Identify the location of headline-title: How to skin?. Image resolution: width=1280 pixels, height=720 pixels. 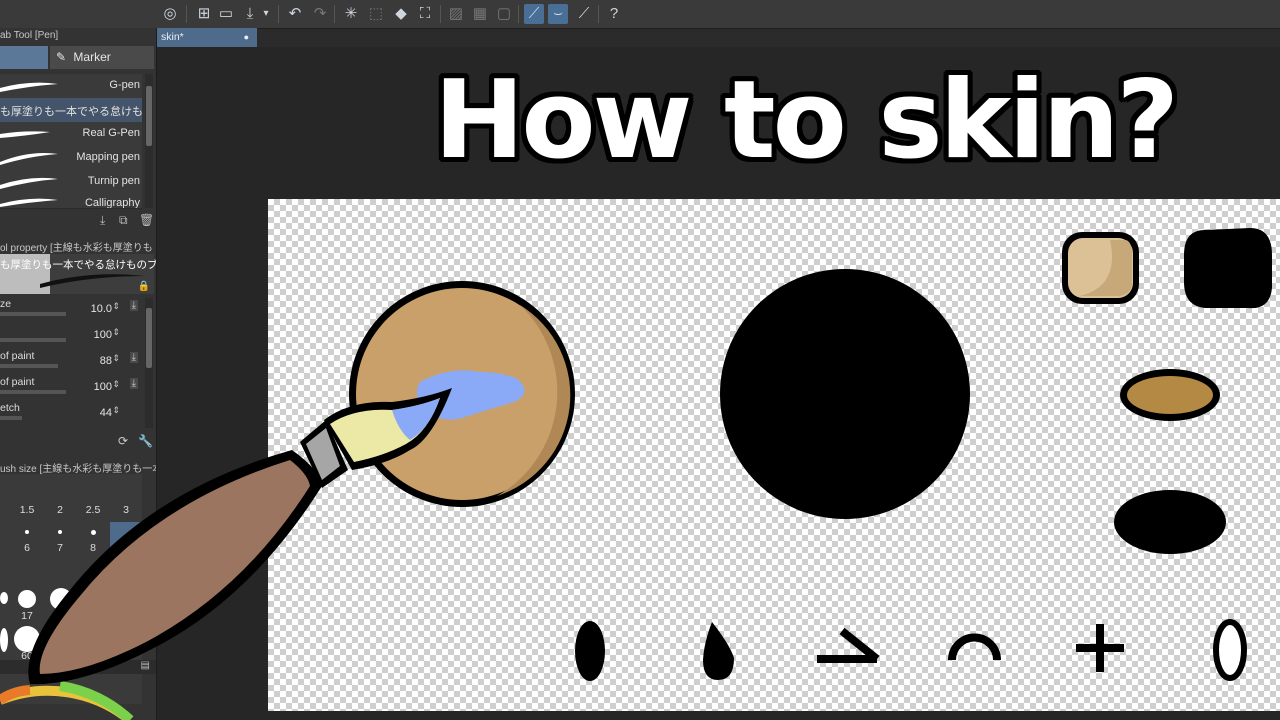
(806, 120).